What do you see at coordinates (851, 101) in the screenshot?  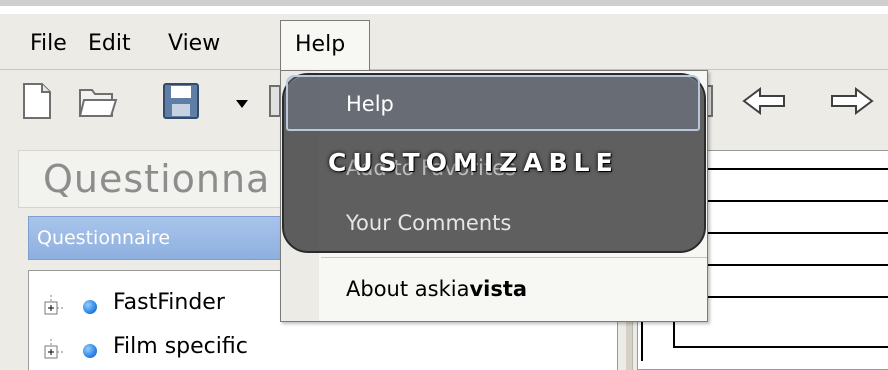 I see `forward-arrow-icon` at bounding box center [851, 101].